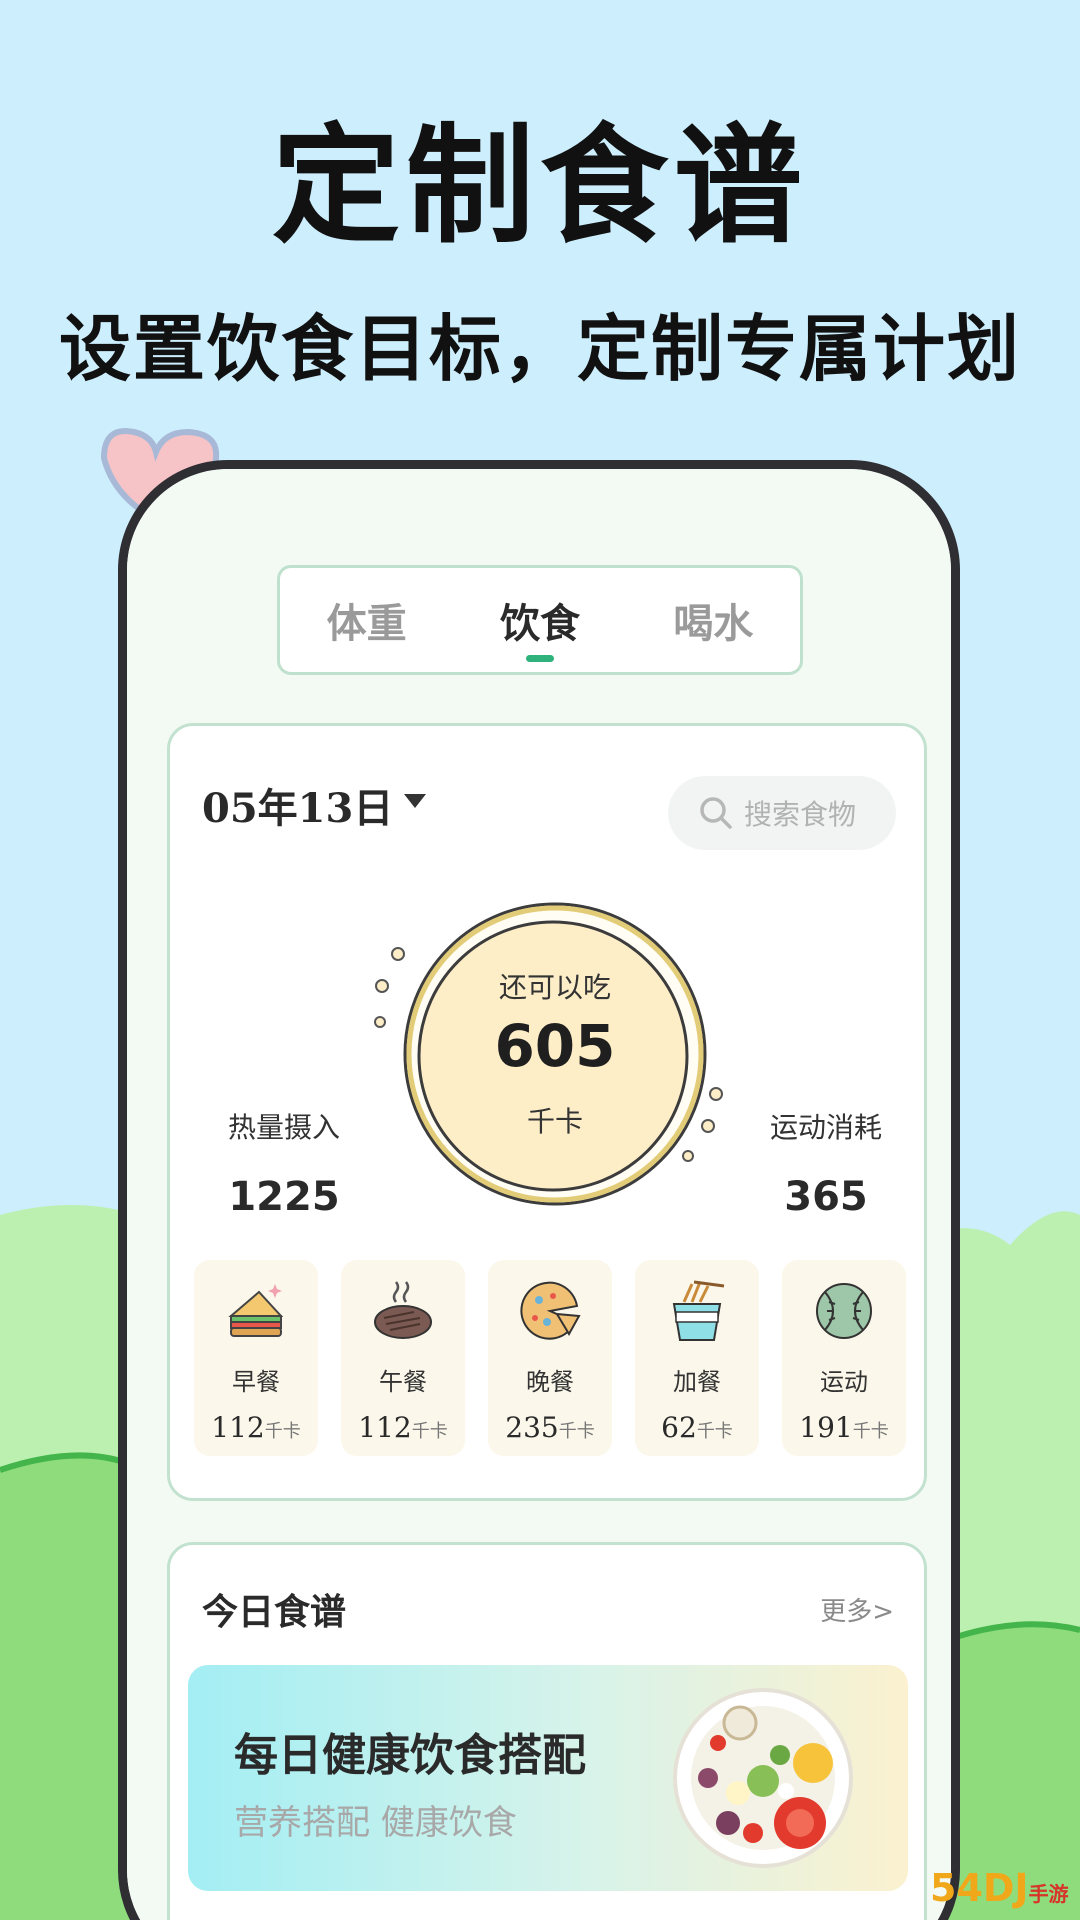 Image resolution: width=1080 pixels, height=1920 pixels. Describe the element at coordinates (844, 1311) in the screenshot. I see `ball-icon` at that location.